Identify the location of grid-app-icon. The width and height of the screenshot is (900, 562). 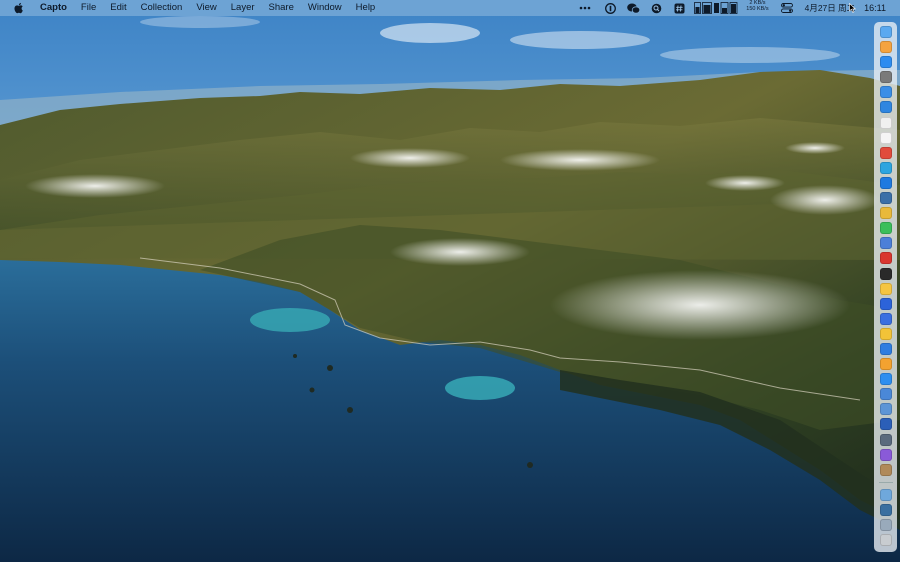
(885, 439).